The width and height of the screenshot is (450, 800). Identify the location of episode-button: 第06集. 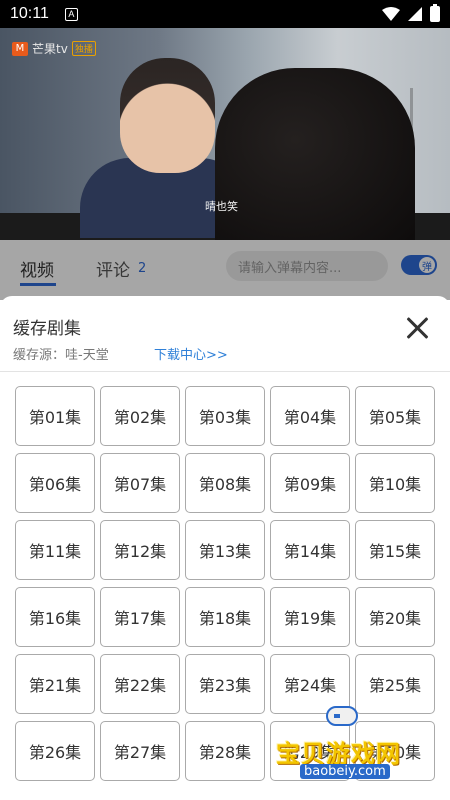
(55, 483).